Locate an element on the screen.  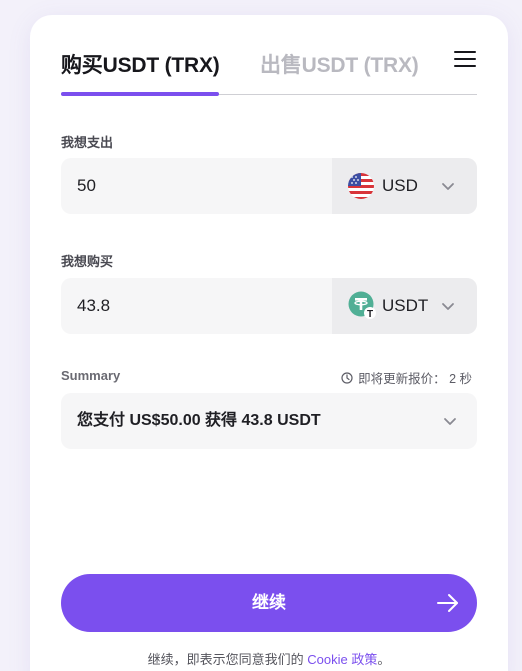
menu-icon is located at coordinates (465, 60).